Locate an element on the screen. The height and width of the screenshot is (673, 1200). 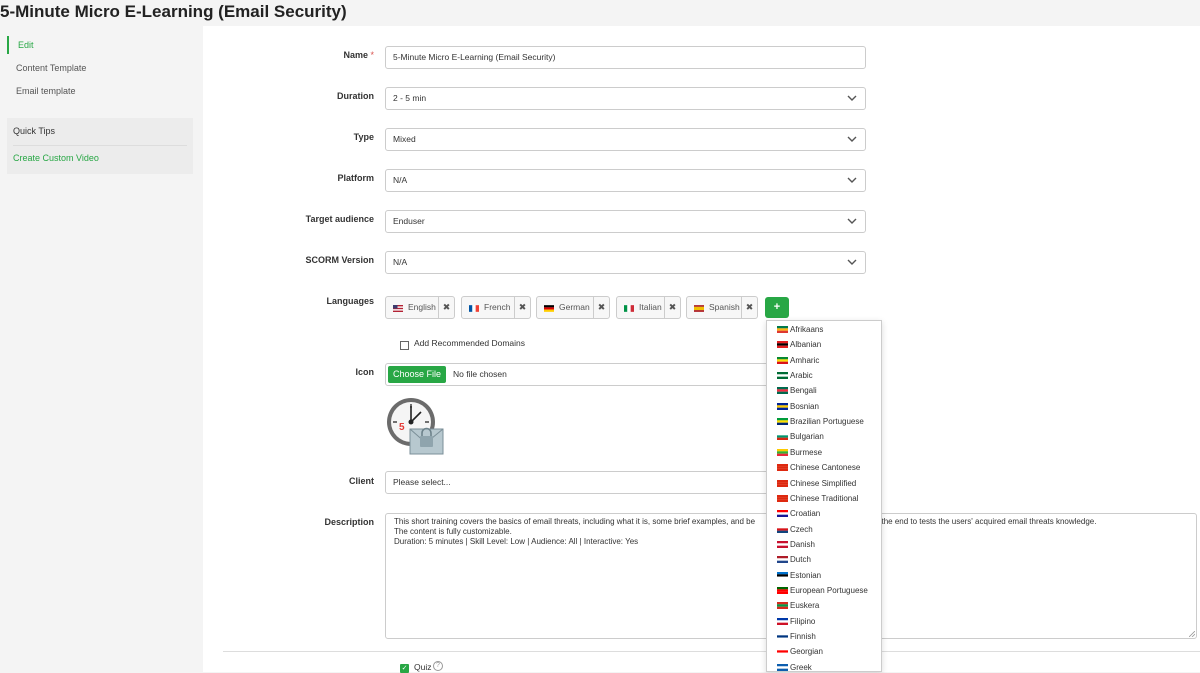
language-option: Estonian is located at coordinates (824, 575).